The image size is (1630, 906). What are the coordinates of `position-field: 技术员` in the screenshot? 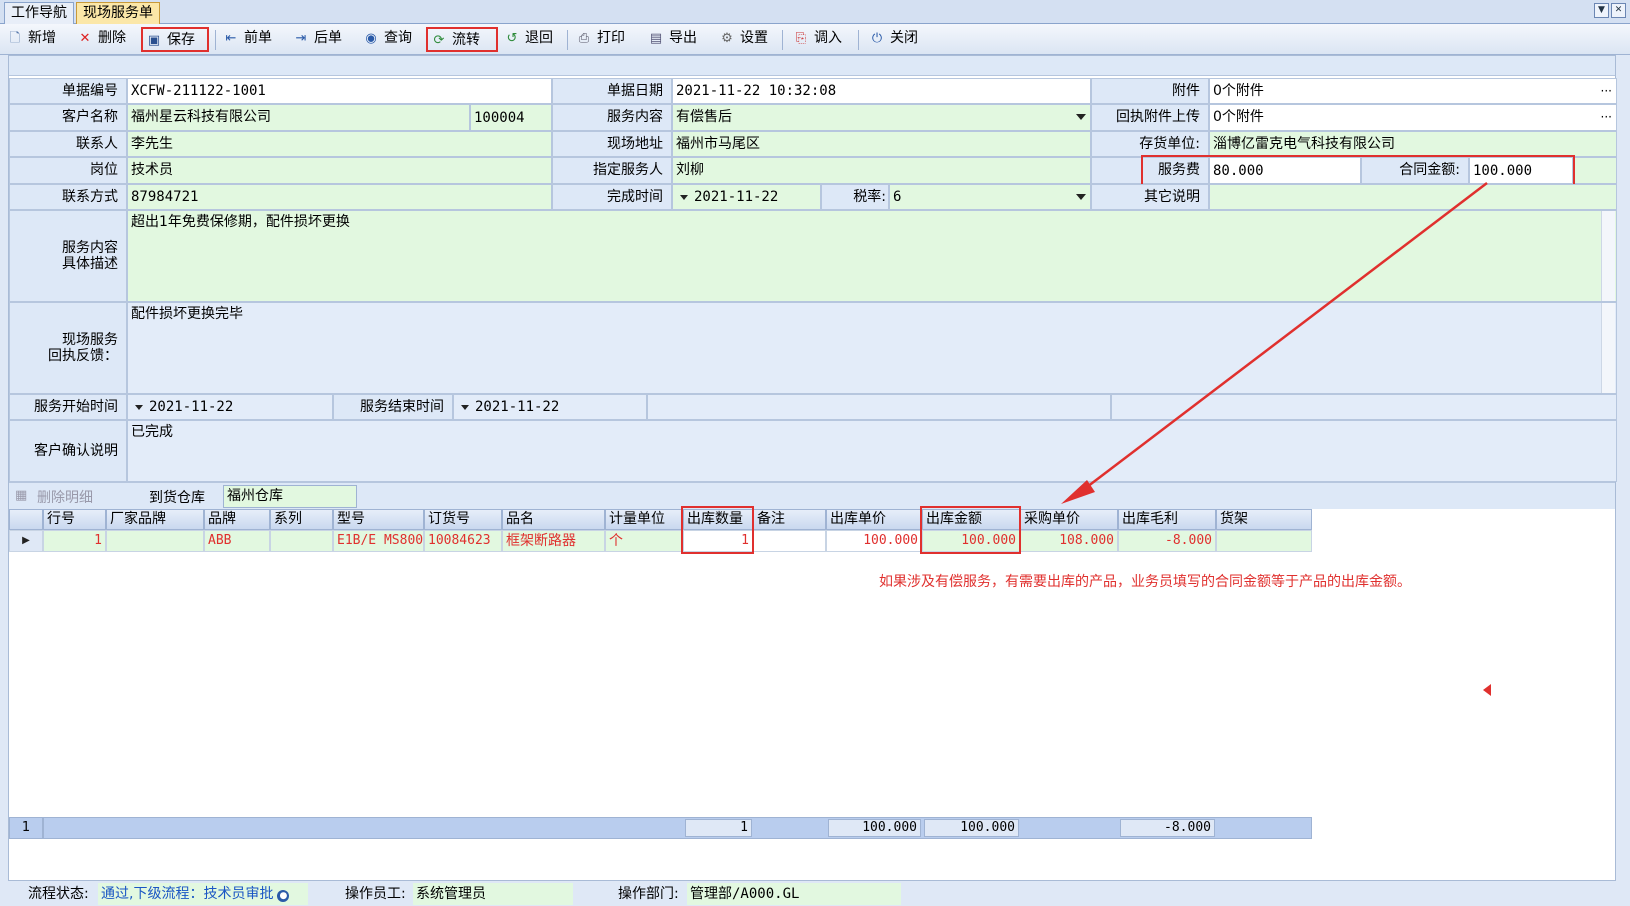 It's located at (339, 170).